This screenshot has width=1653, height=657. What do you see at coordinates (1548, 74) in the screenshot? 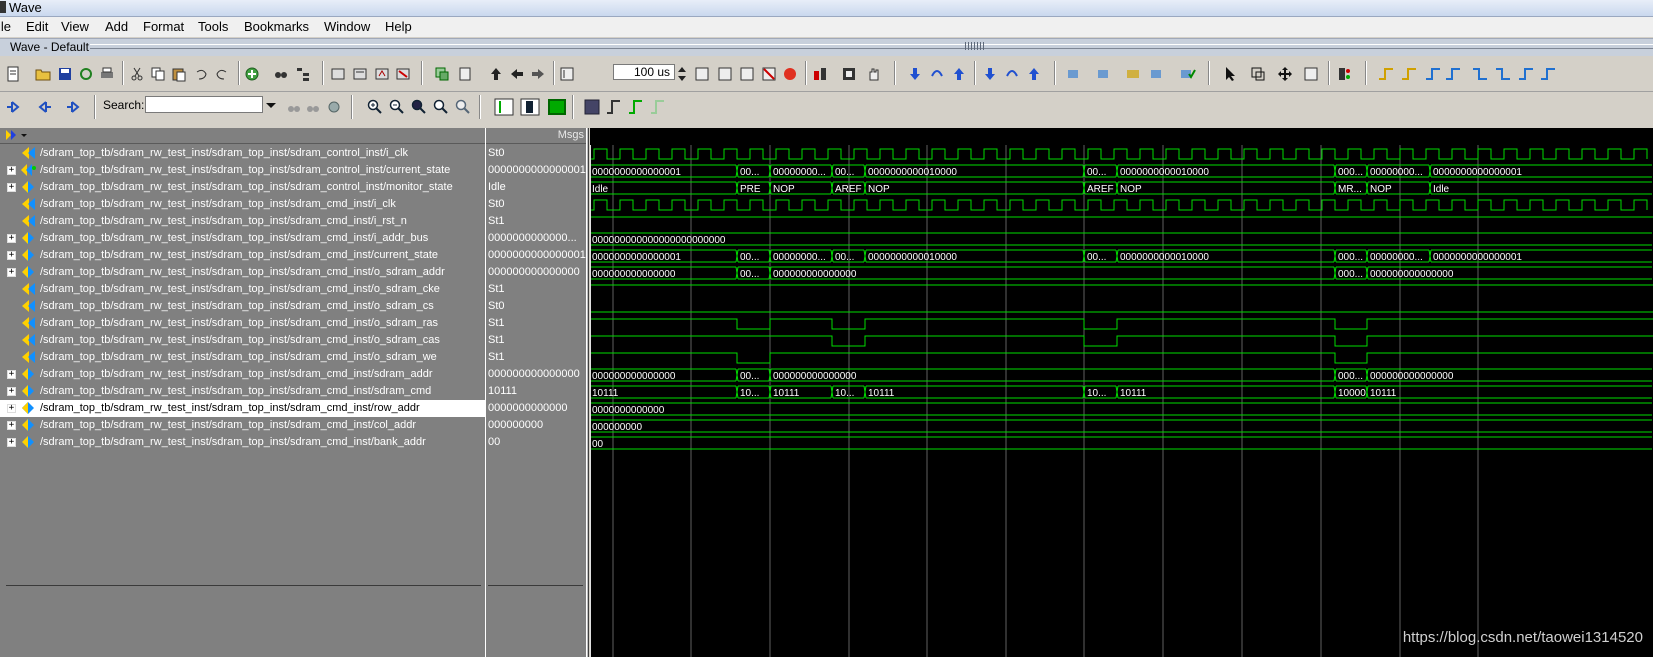
I see `next-falling-icon` at bounding box center [1548, 74].